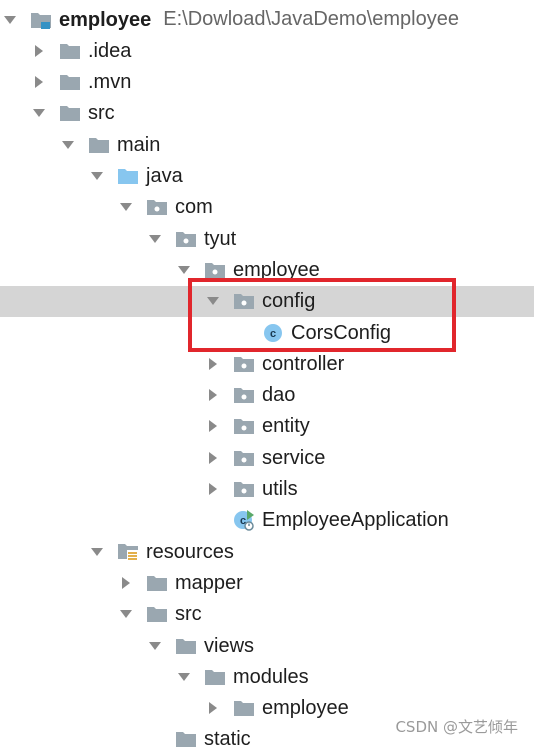 This screenshot has width=534, height=755. Describe the element at coordinates (128, 552) in the screenshot. I see `resources-folder-icon` at that location.